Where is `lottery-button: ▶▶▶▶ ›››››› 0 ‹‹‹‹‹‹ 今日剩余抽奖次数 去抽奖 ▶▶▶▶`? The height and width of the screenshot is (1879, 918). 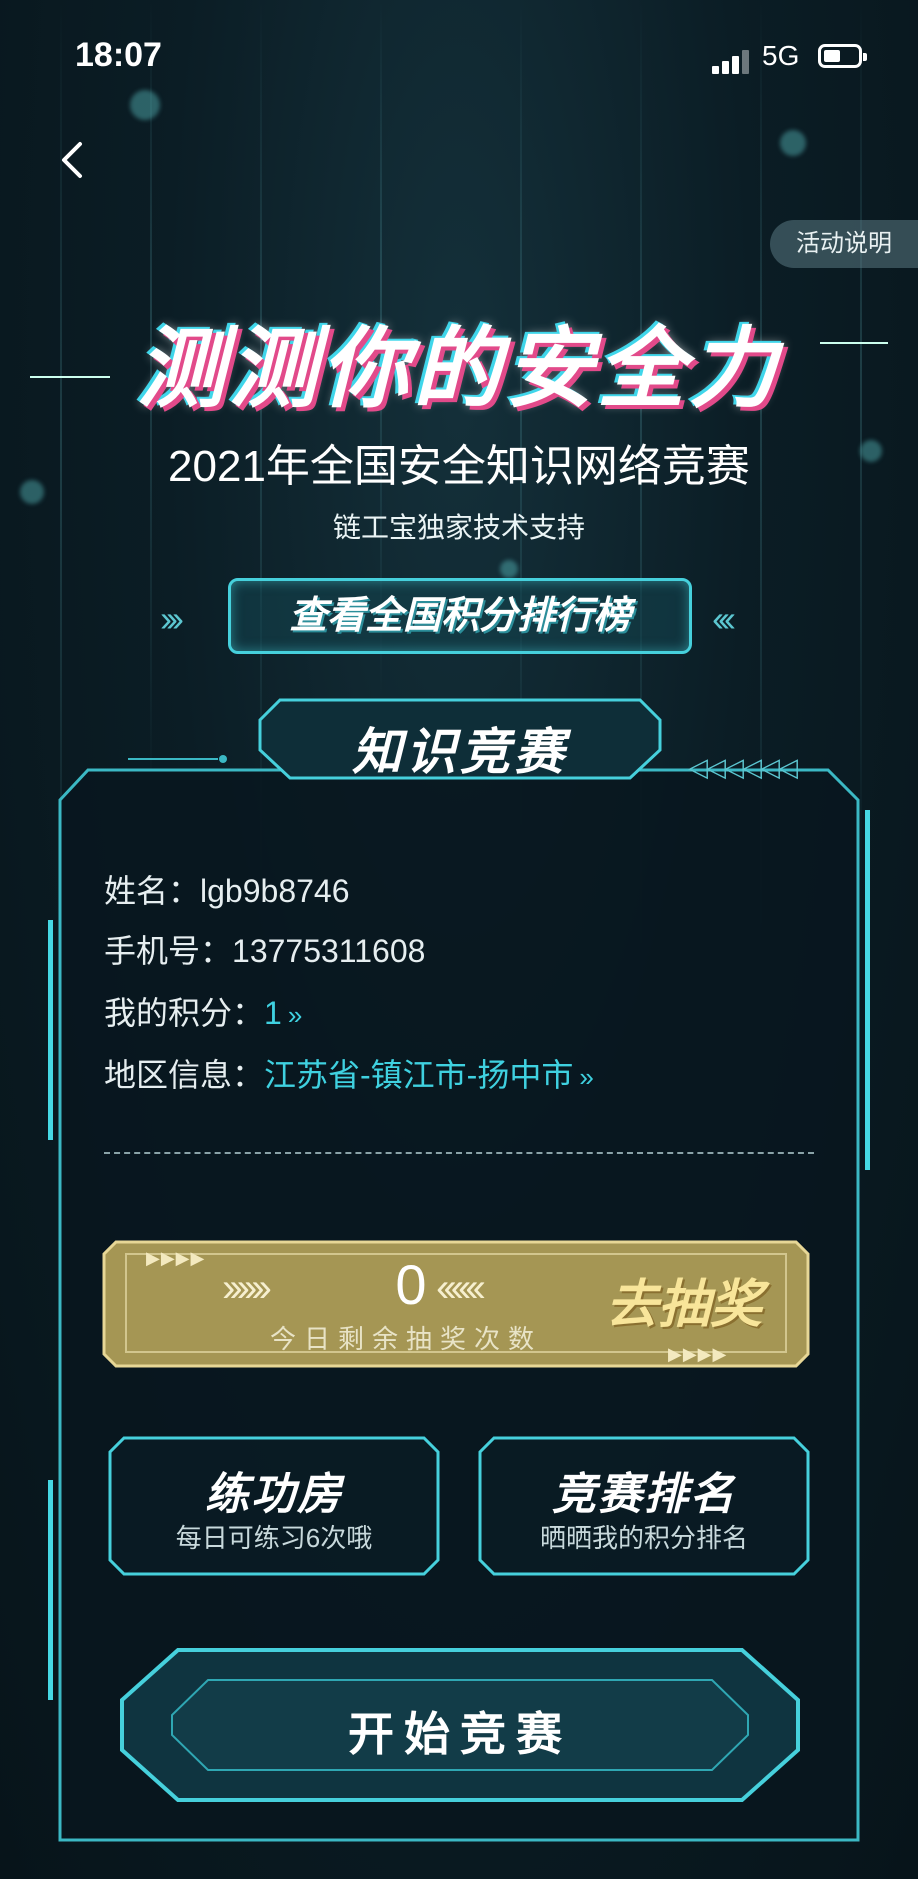 lottery-button: ▶▶▶▶ ›››››› 0 ‹‹‹‹‹‹ 今日剩余抽奖次数 去抽奖 ▶▶▶▶ is located at coordinates (456, 1304).